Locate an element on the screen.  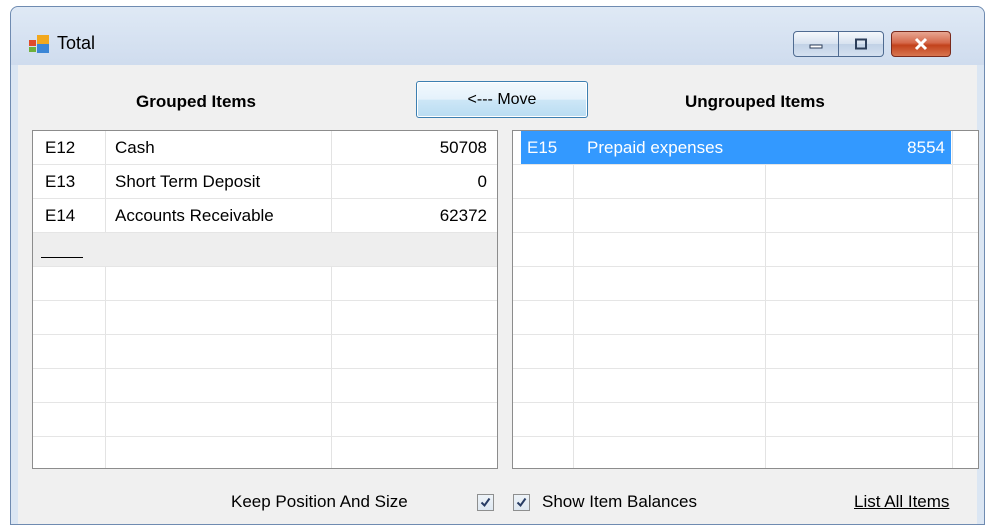
item-name: Cash is located at coordinates (135, 147).